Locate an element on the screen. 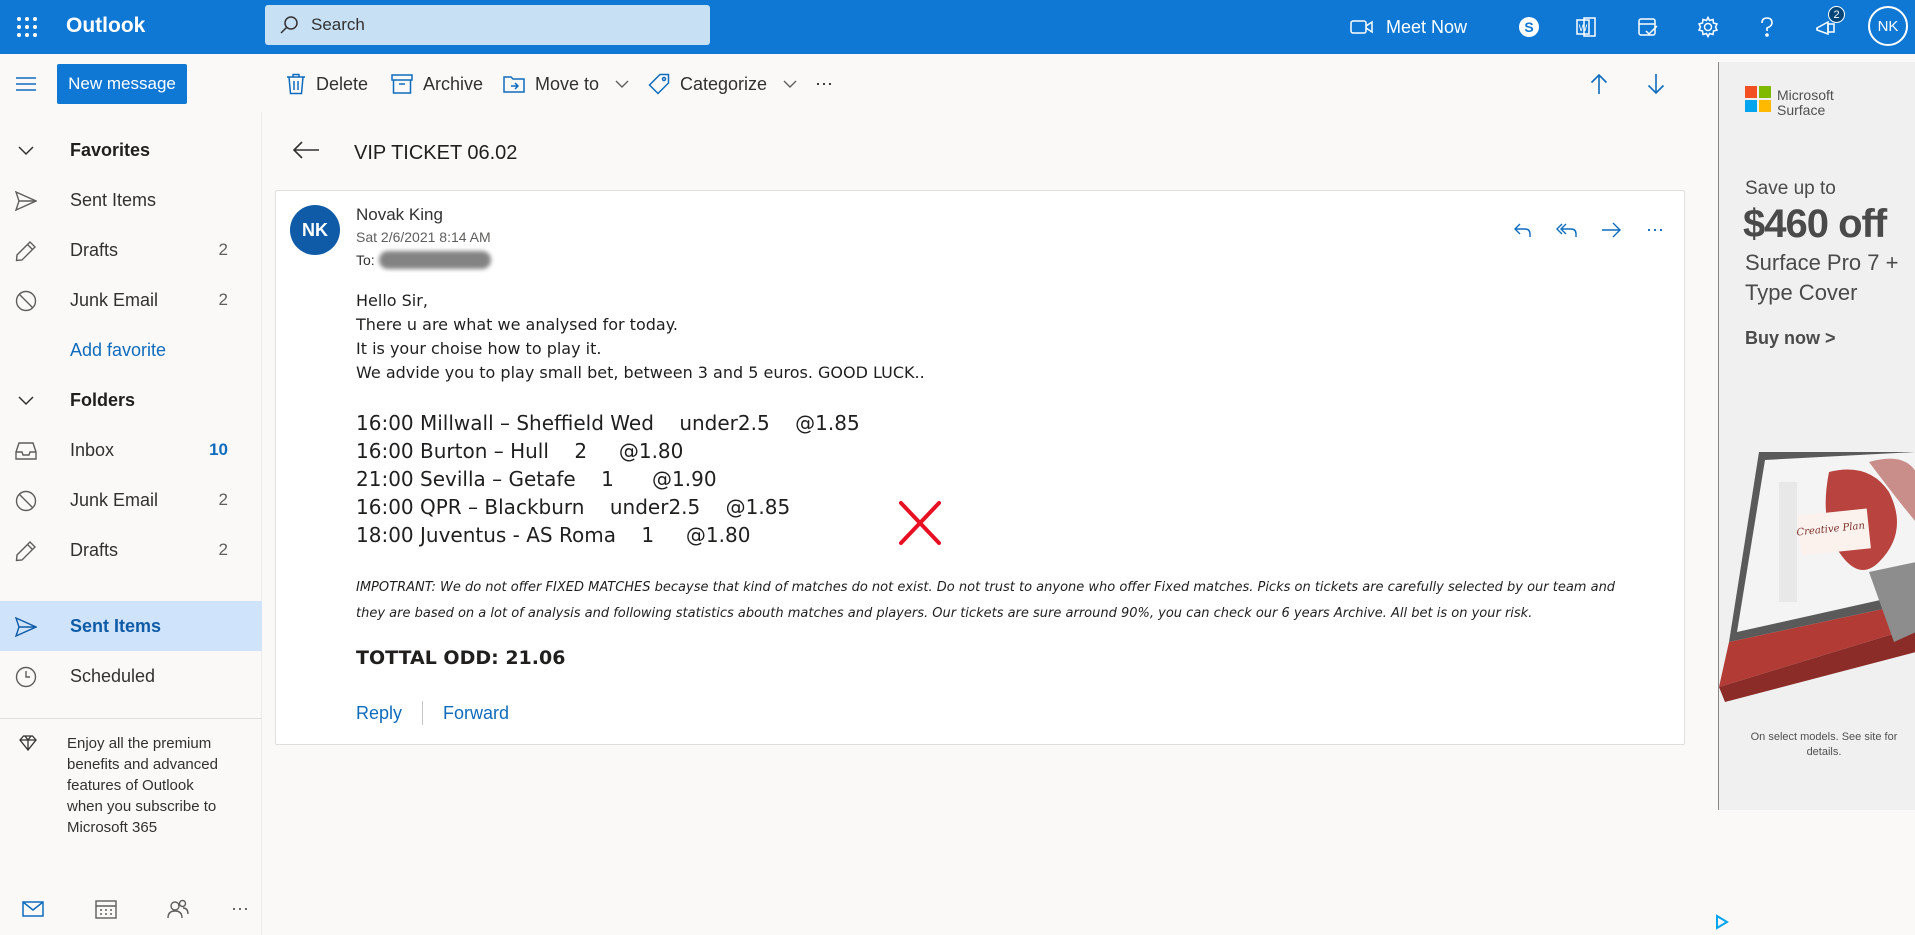 Image resolution: width=1915 pixels, height=935 pixels. categorize-button: Categorize is located at coordinates (722, 84).